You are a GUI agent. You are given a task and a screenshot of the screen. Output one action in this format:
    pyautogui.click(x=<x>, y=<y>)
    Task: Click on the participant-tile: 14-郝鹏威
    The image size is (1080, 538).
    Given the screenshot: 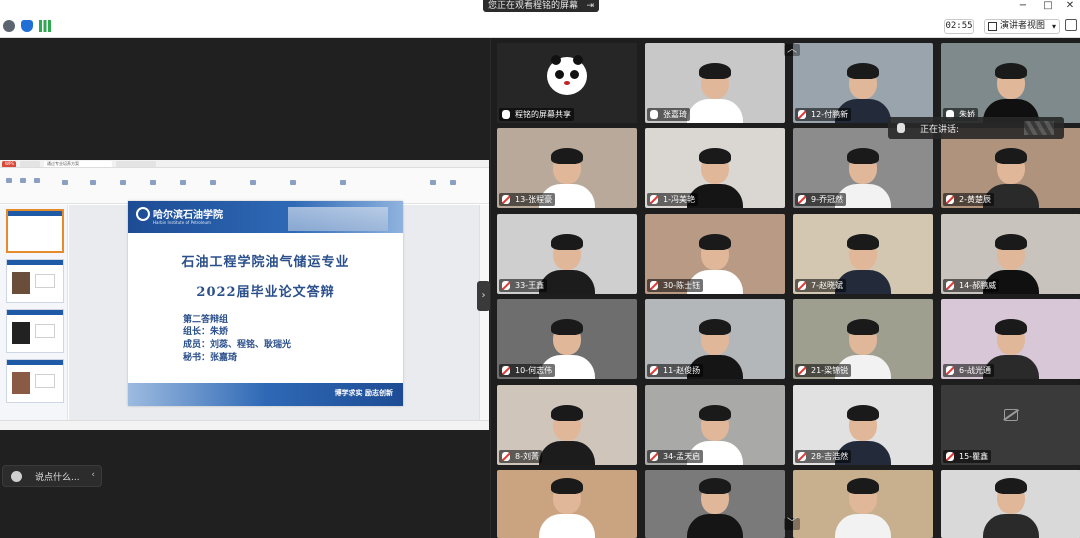 What is the action you would take?
    pyautogui.click(x=1010, y=254)
    